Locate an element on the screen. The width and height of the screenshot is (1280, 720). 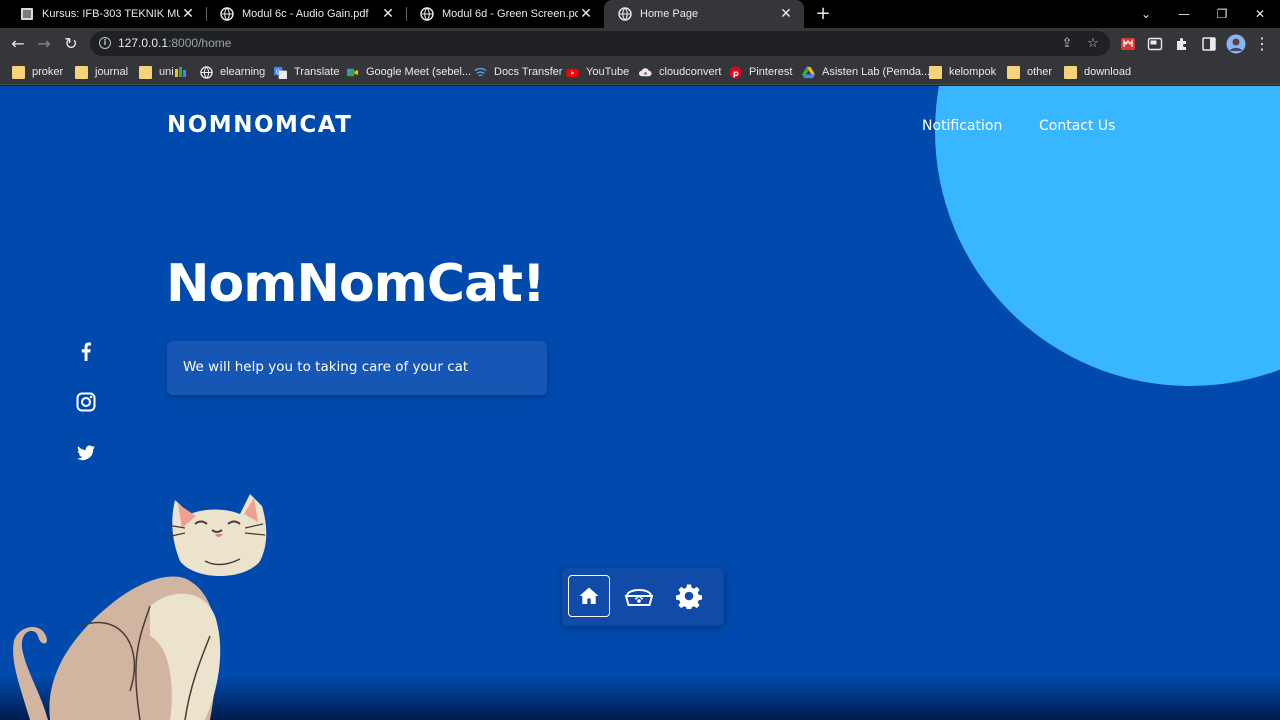
bookmark-label: download is located at coordinates (1108, 72).